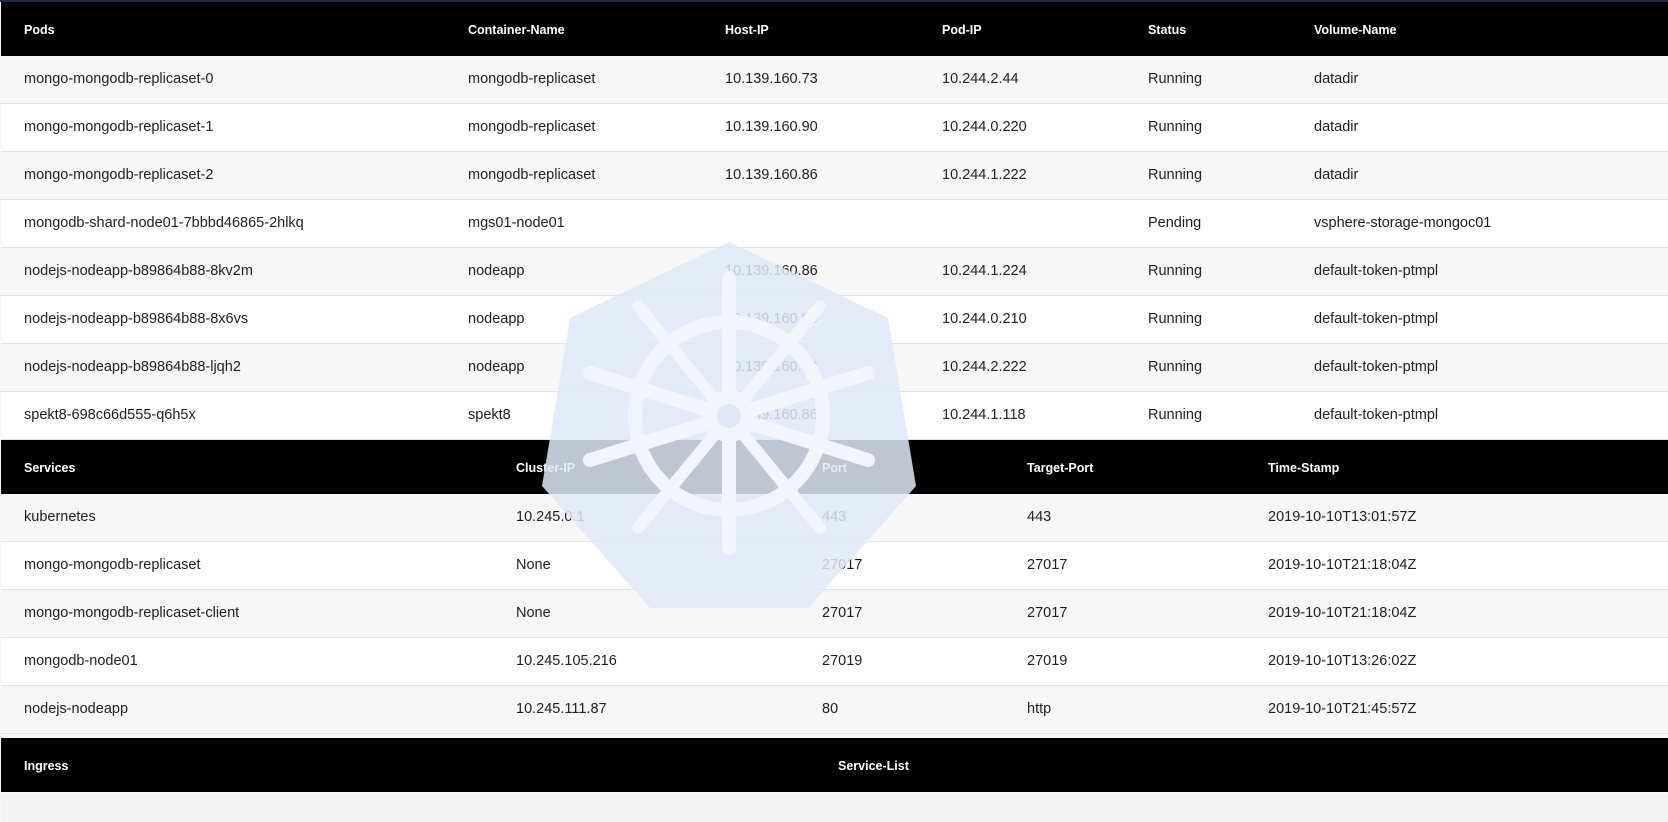 This screenshot has height=822, width=1668. Describe the element at coordinates (112, 565) in the screenshot. I see `service-name: mongo-mongodb-replicaset` at that location.